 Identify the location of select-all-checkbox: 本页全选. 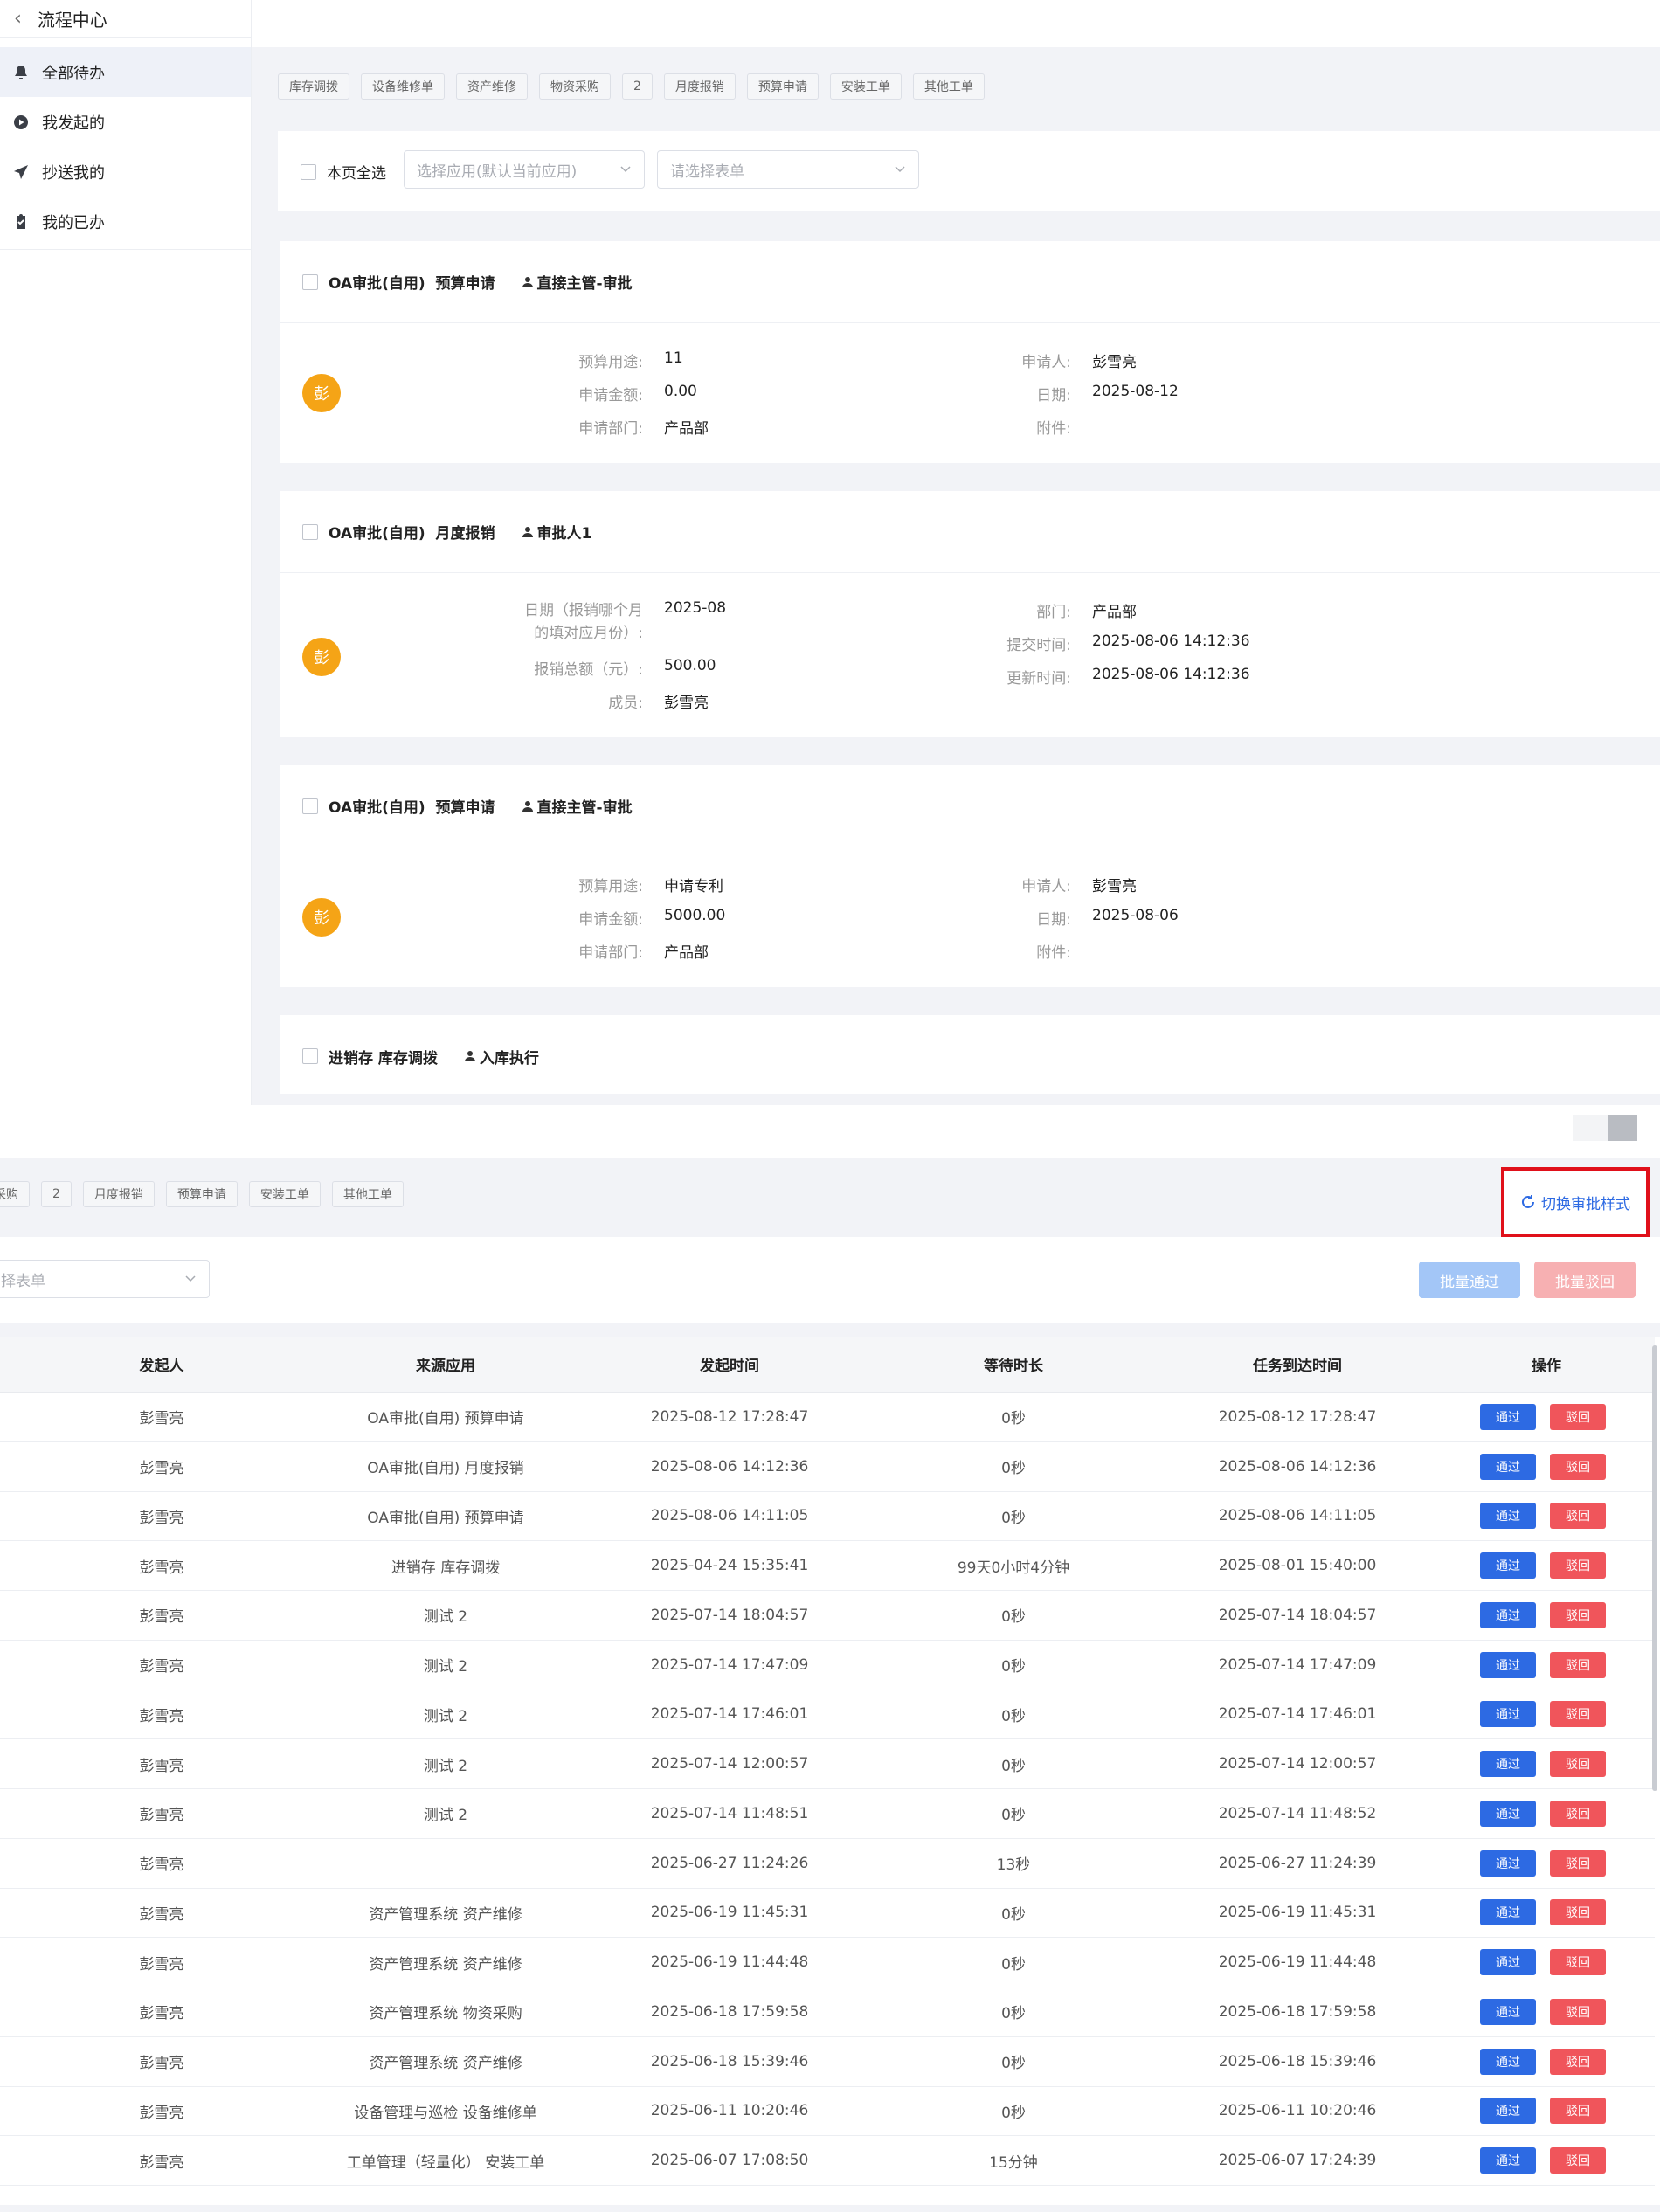
(344, 172).